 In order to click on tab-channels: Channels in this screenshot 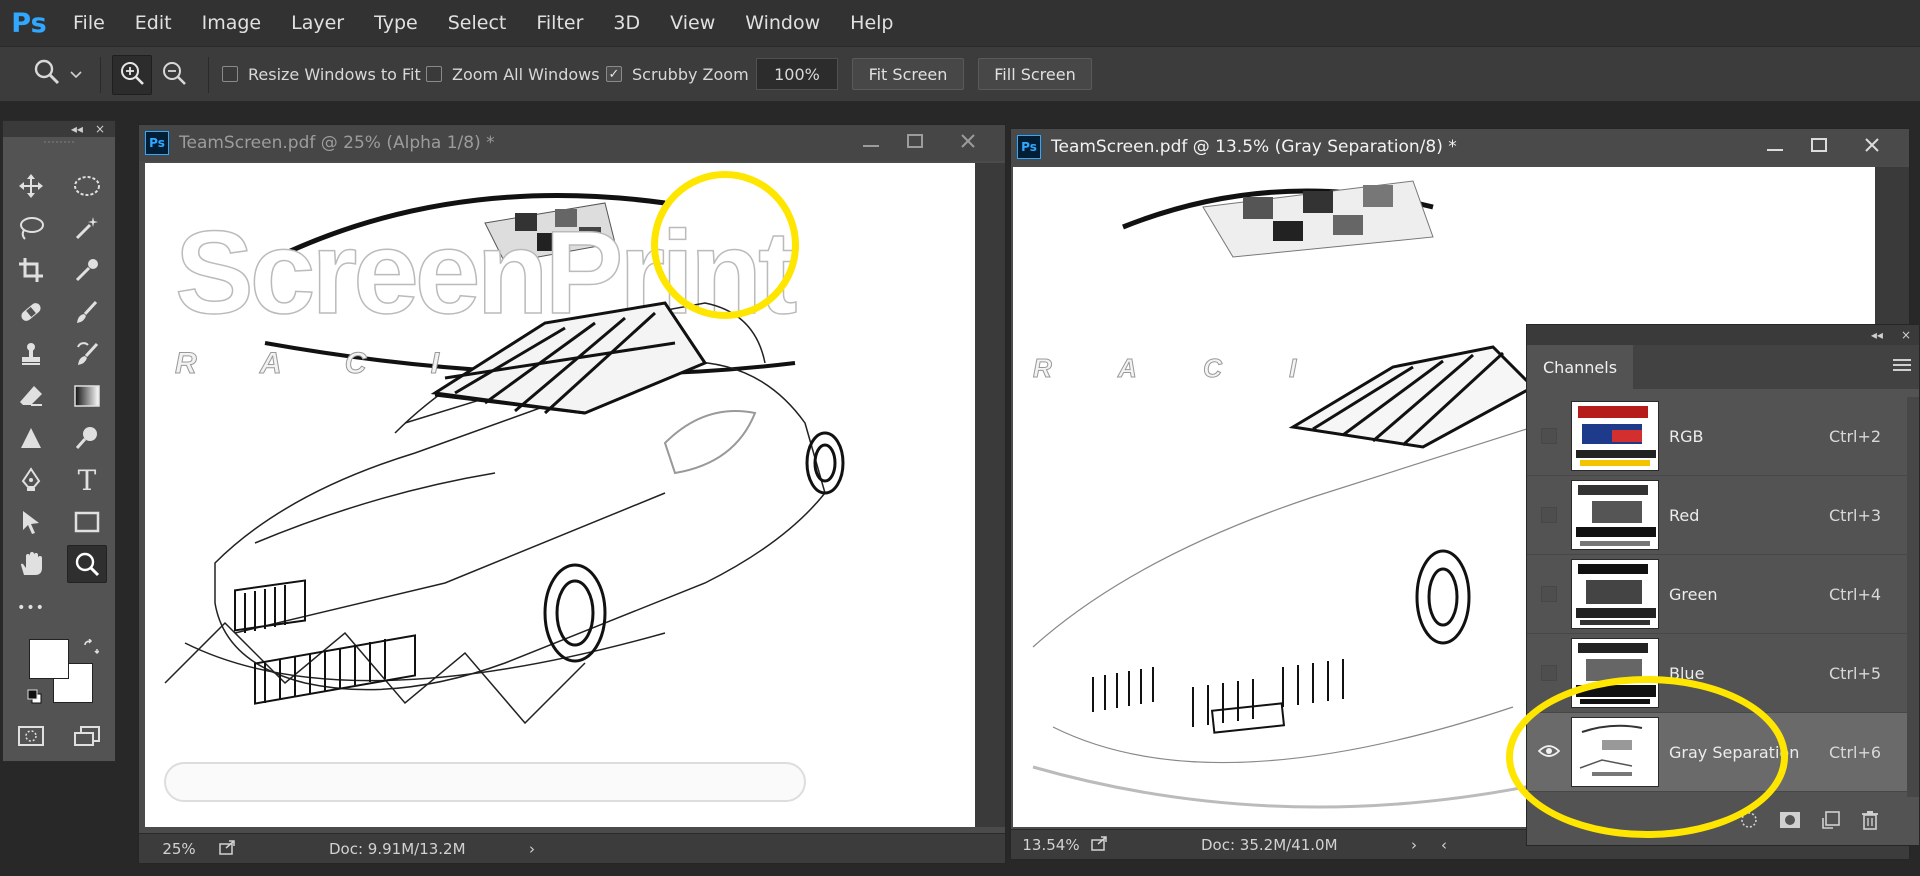, I will do `click(1580, 367)`.